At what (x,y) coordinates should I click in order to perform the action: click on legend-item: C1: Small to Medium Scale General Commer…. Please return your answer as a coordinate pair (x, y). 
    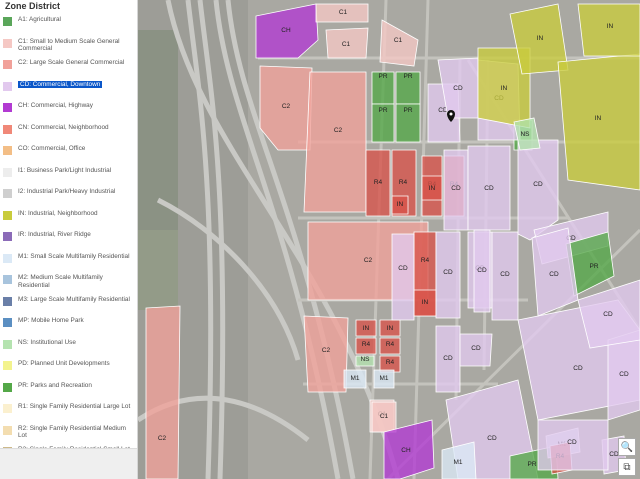
    Looking at the image, I should click on (68, 46).